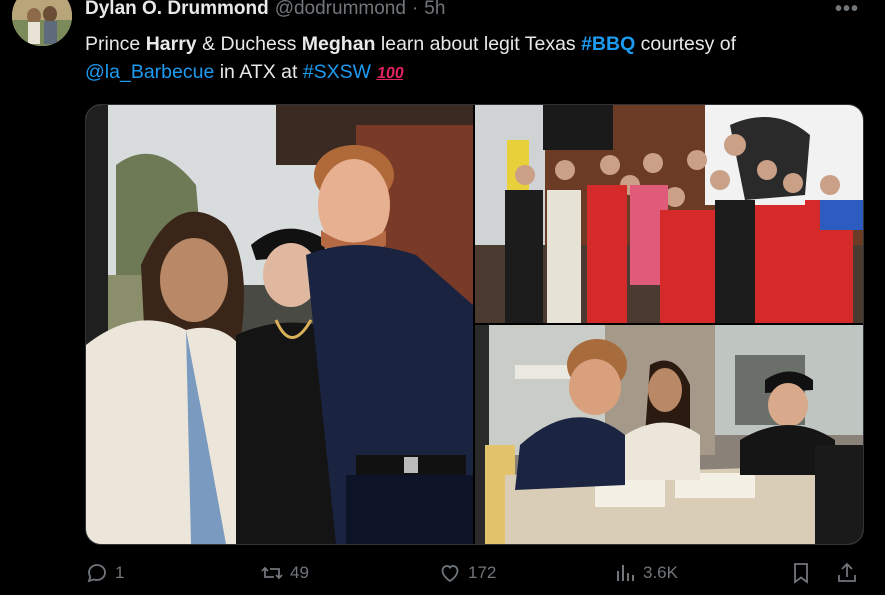  Describe the element at coordinates (337, 72) in the screenshot. I see `hashtag-sxsw: #SXSW` at that location.